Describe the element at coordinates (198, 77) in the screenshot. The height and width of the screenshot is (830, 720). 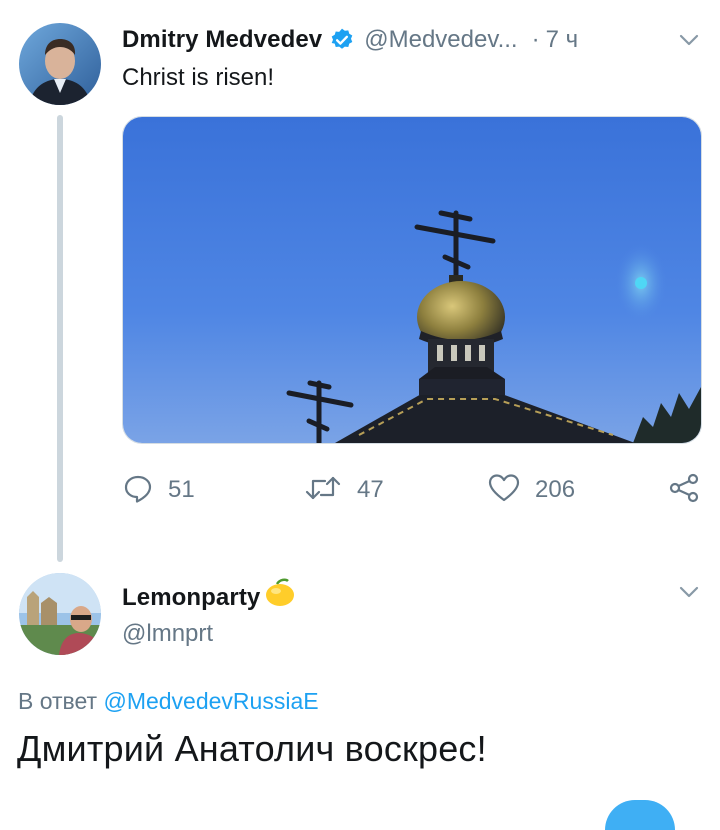
I see `tweet-text: Christ is risen!` at that location.